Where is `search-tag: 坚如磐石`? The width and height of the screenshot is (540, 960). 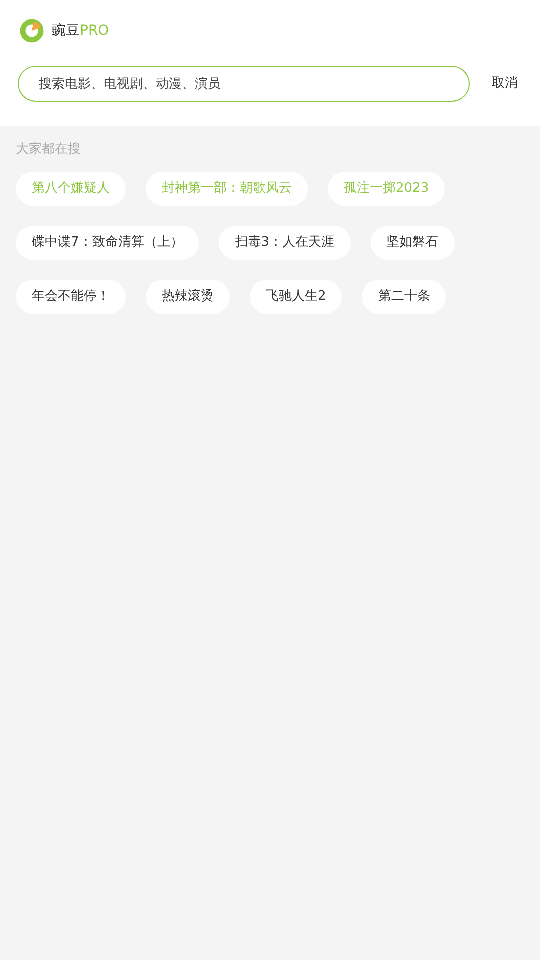
search-tag: 坚如磐石 is located at coordinates (412, 243).